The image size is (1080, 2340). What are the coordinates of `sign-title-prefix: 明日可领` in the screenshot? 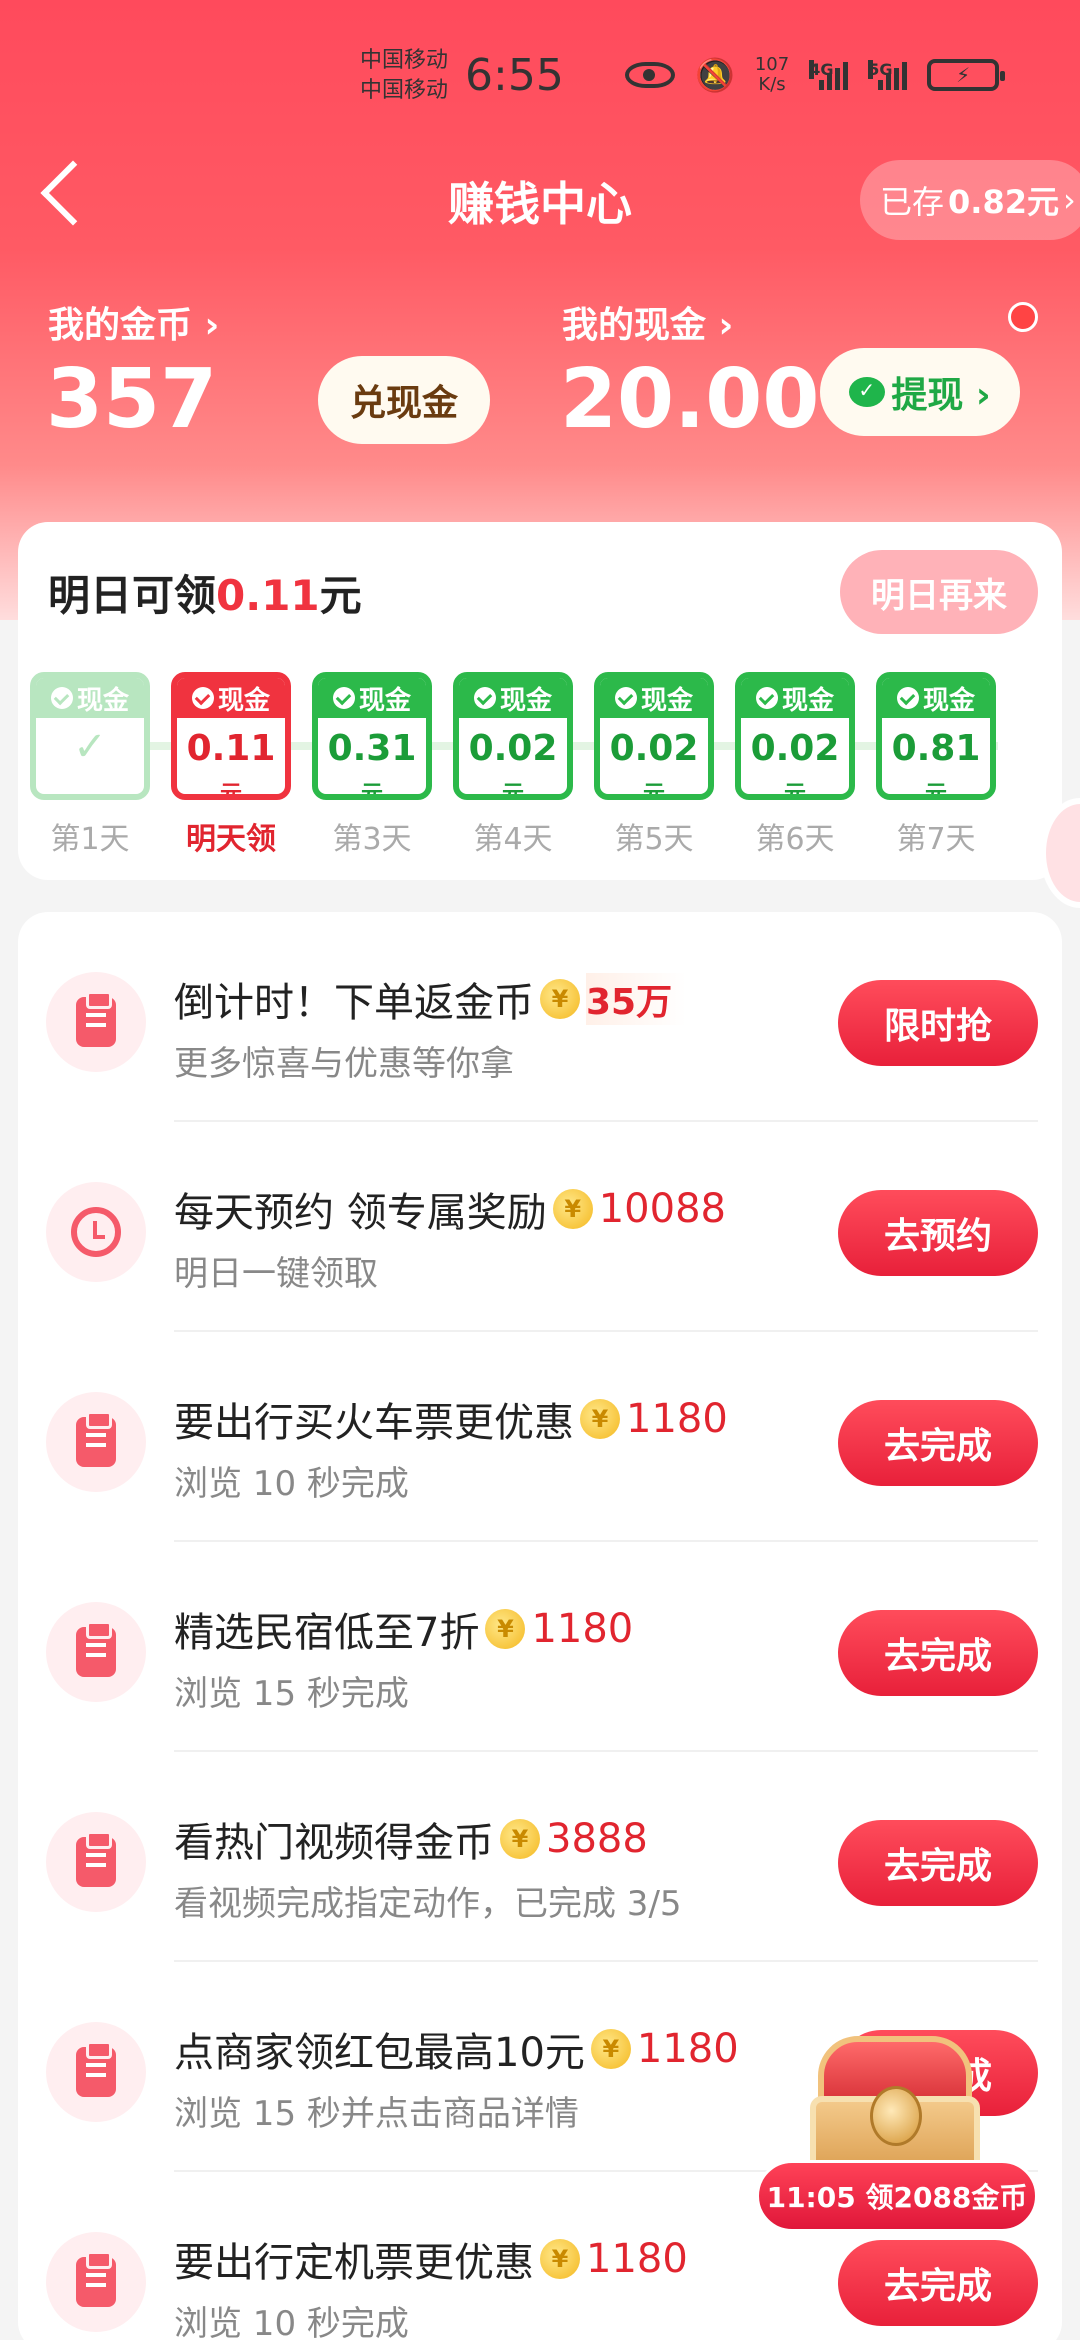 It's located at (132, 595).